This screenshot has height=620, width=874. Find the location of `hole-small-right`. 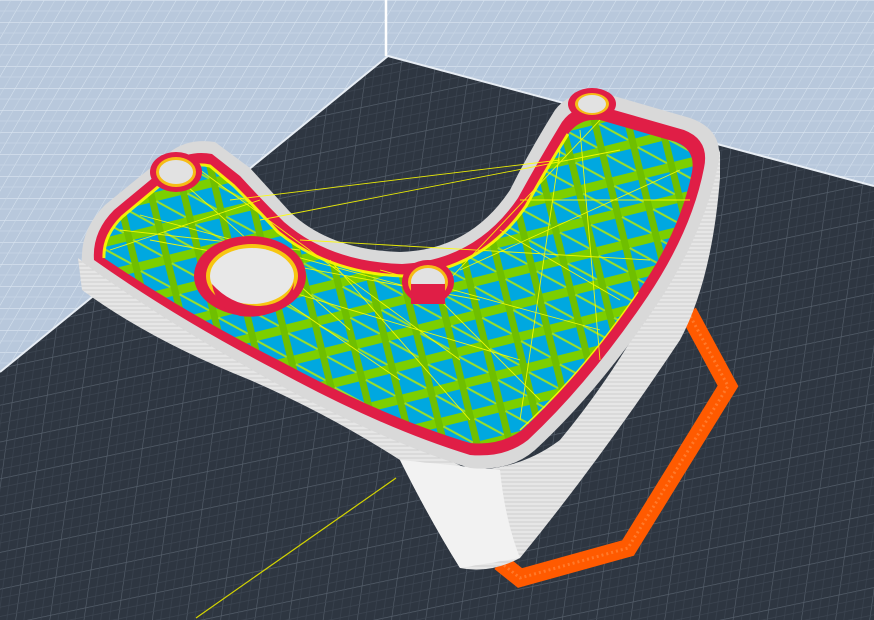

hole-small-right is located at coordinates (592, 104).